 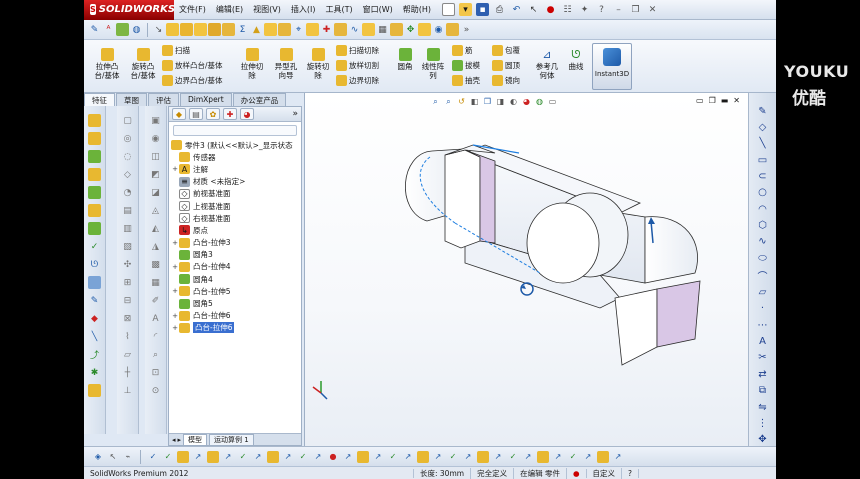 What do you see at coordinates (236, 255) in the screenshot?
I see `tree-item: 圆角3` at bounding box center [236, 255].